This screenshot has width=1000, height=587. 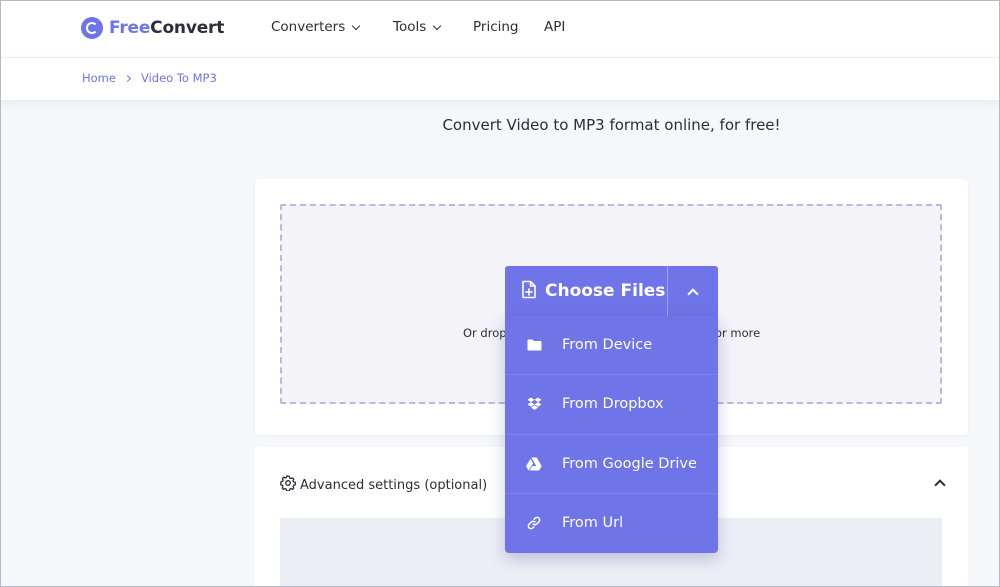 I want to click on menu-item-label: From Google Drive, so click(x=629, y=463).